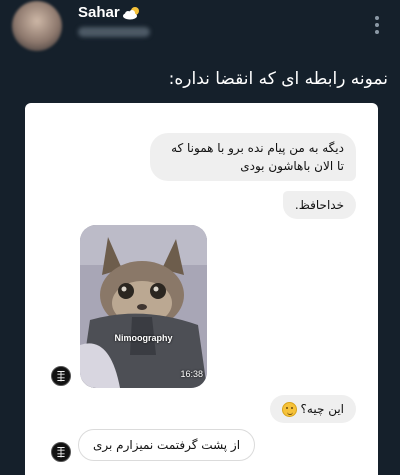  What do you see at coordinates (114, 32) in the screenshot?
I see `author-handle-blurred` at bounding box center [114, 32].